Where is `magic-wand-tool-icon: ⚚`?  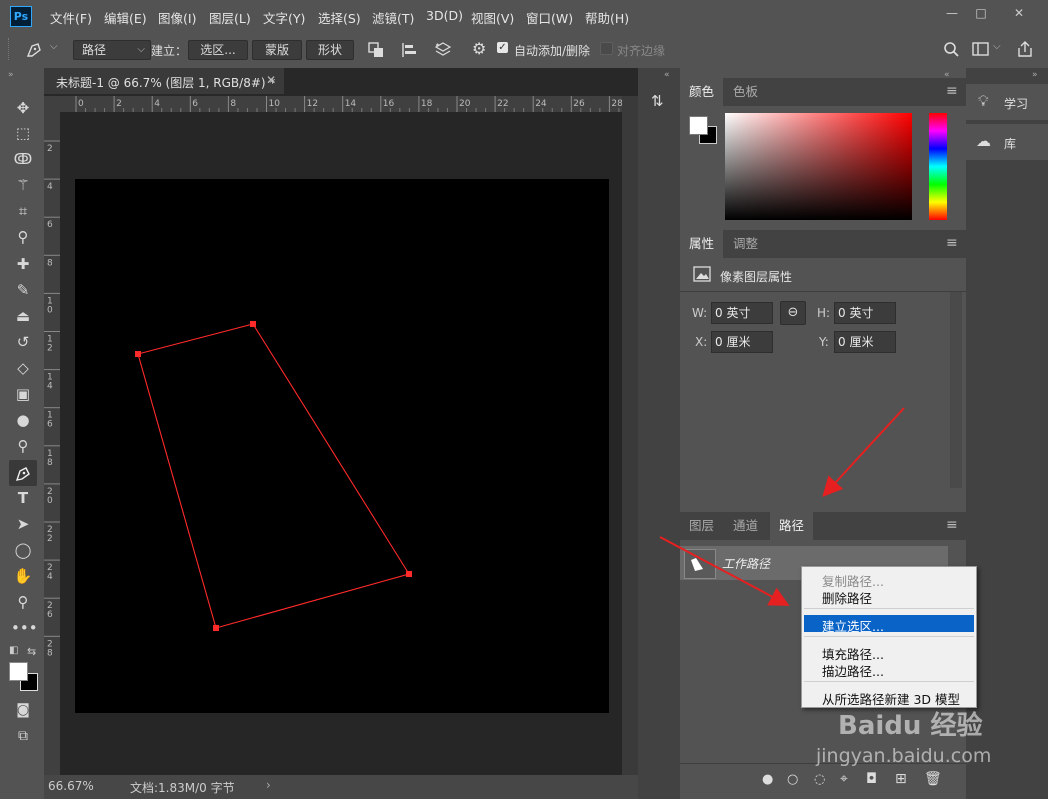 magic-wand-tool-icon: ⚚ is located at coordinates (23, 185).